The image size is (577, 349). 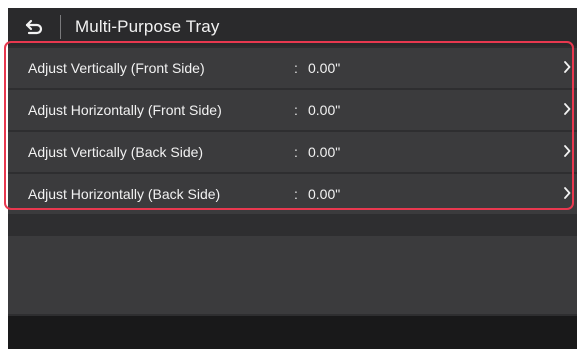 I want to click on list-item-adjust-horizontally-front: Adjust Horizontally (Front Side) : 0.00", so click(x=292, y=111).